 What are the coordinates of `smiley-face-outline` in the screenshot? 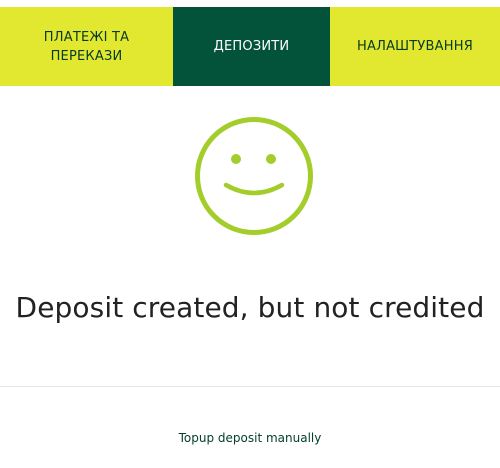 It's located at (254, 176).